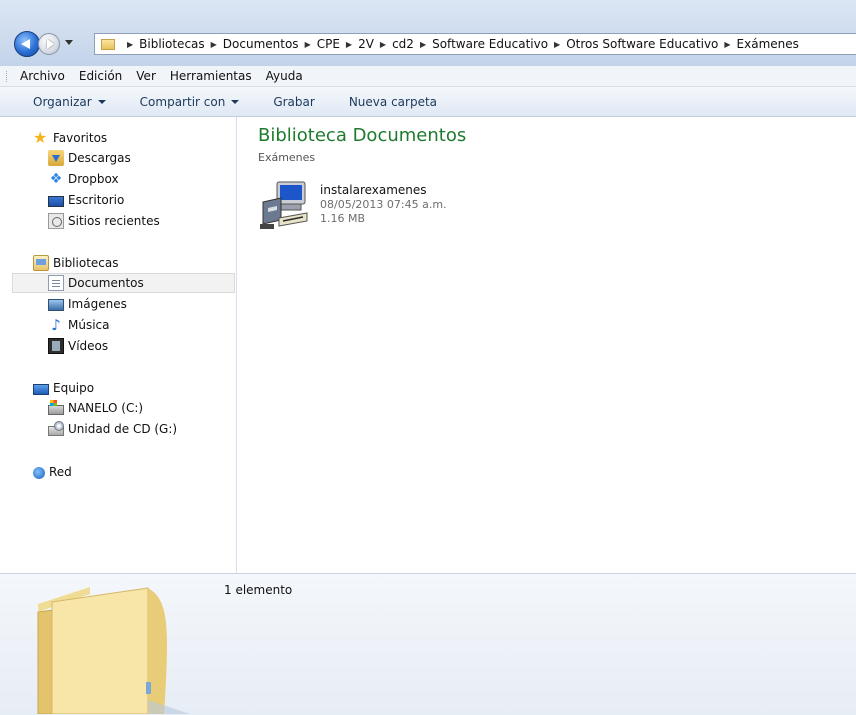 The width and height of the screenshot is (856, 715). I want to click on installer-icon, so click(284, 205).